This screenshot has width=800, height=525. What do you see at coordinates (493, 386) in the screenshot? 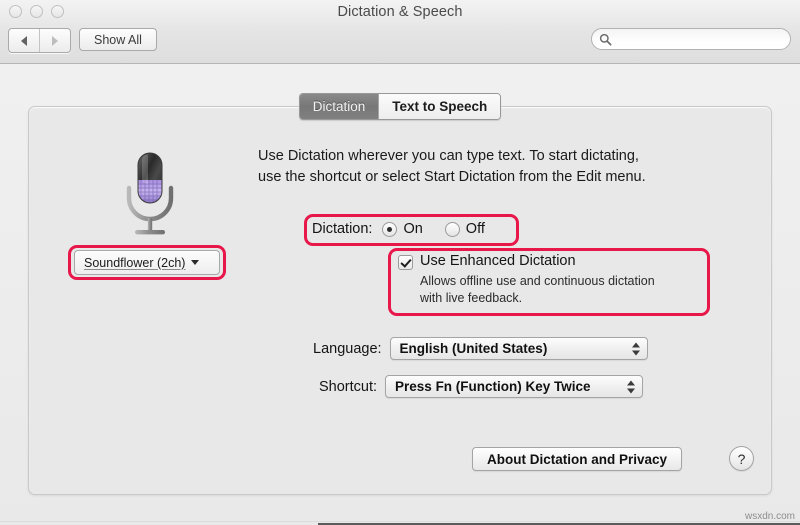
I see `shortcut-value: Press Fn (Function) Key Twice` at bounding box center [493, 386].